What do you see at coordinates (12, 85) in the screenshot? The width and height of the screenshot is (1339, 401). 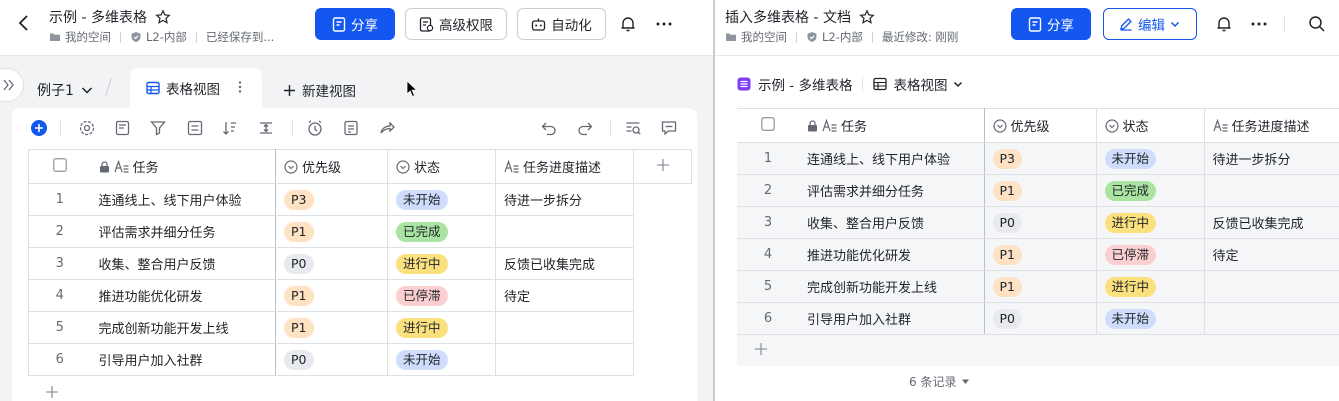 I see `expand-sidebar-button` at bounding box center [12, 85].